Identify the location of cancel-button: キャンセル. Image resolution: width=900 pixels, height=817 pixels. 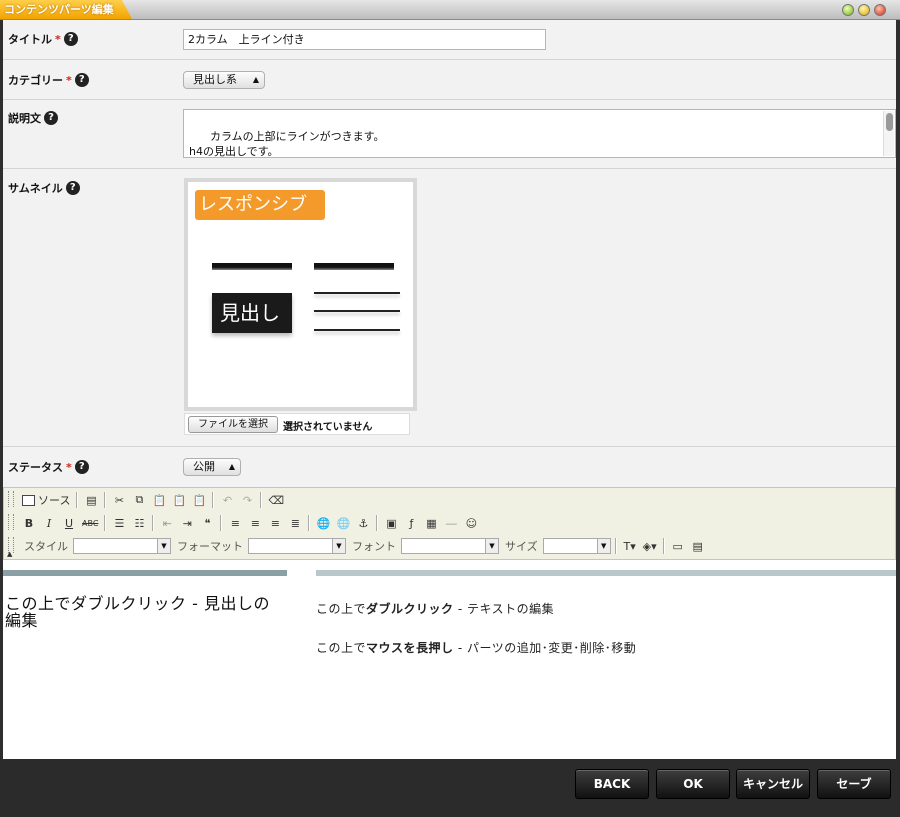
(773, 784).